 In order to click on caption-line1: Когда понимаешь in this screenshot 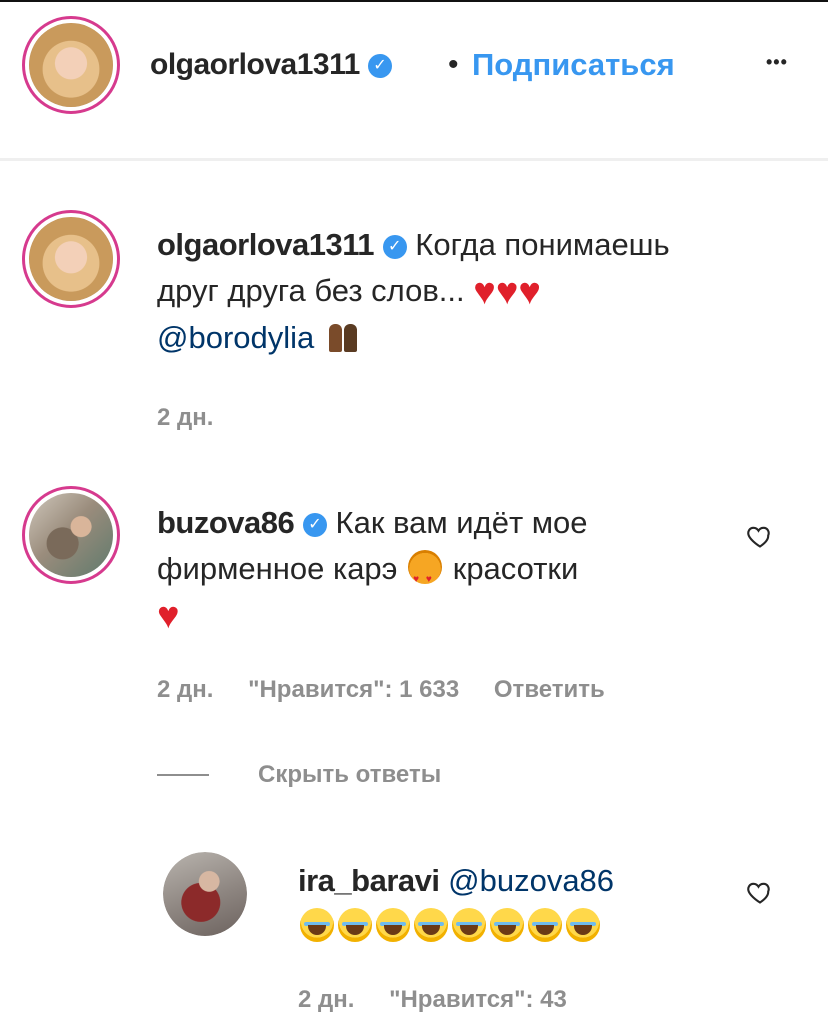, I will do `click(542, 244)`.